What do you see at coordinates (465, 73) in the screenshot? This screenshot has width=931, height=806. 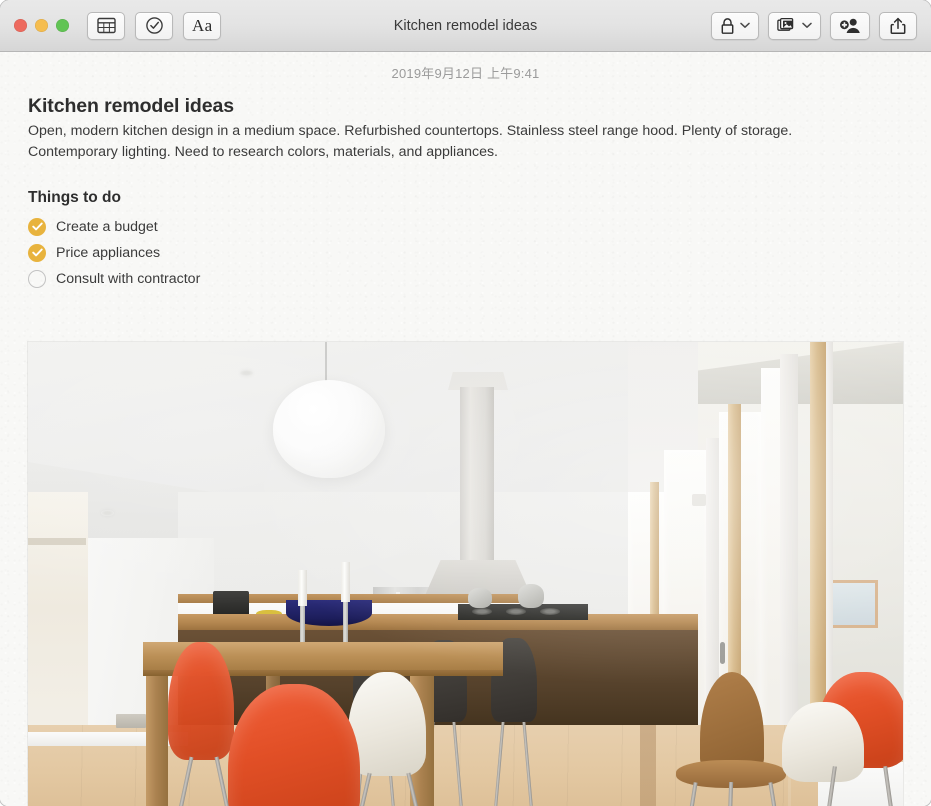 I see `note-date: 2019年9月12日 上午9:41` at bounding box center [465, 73].